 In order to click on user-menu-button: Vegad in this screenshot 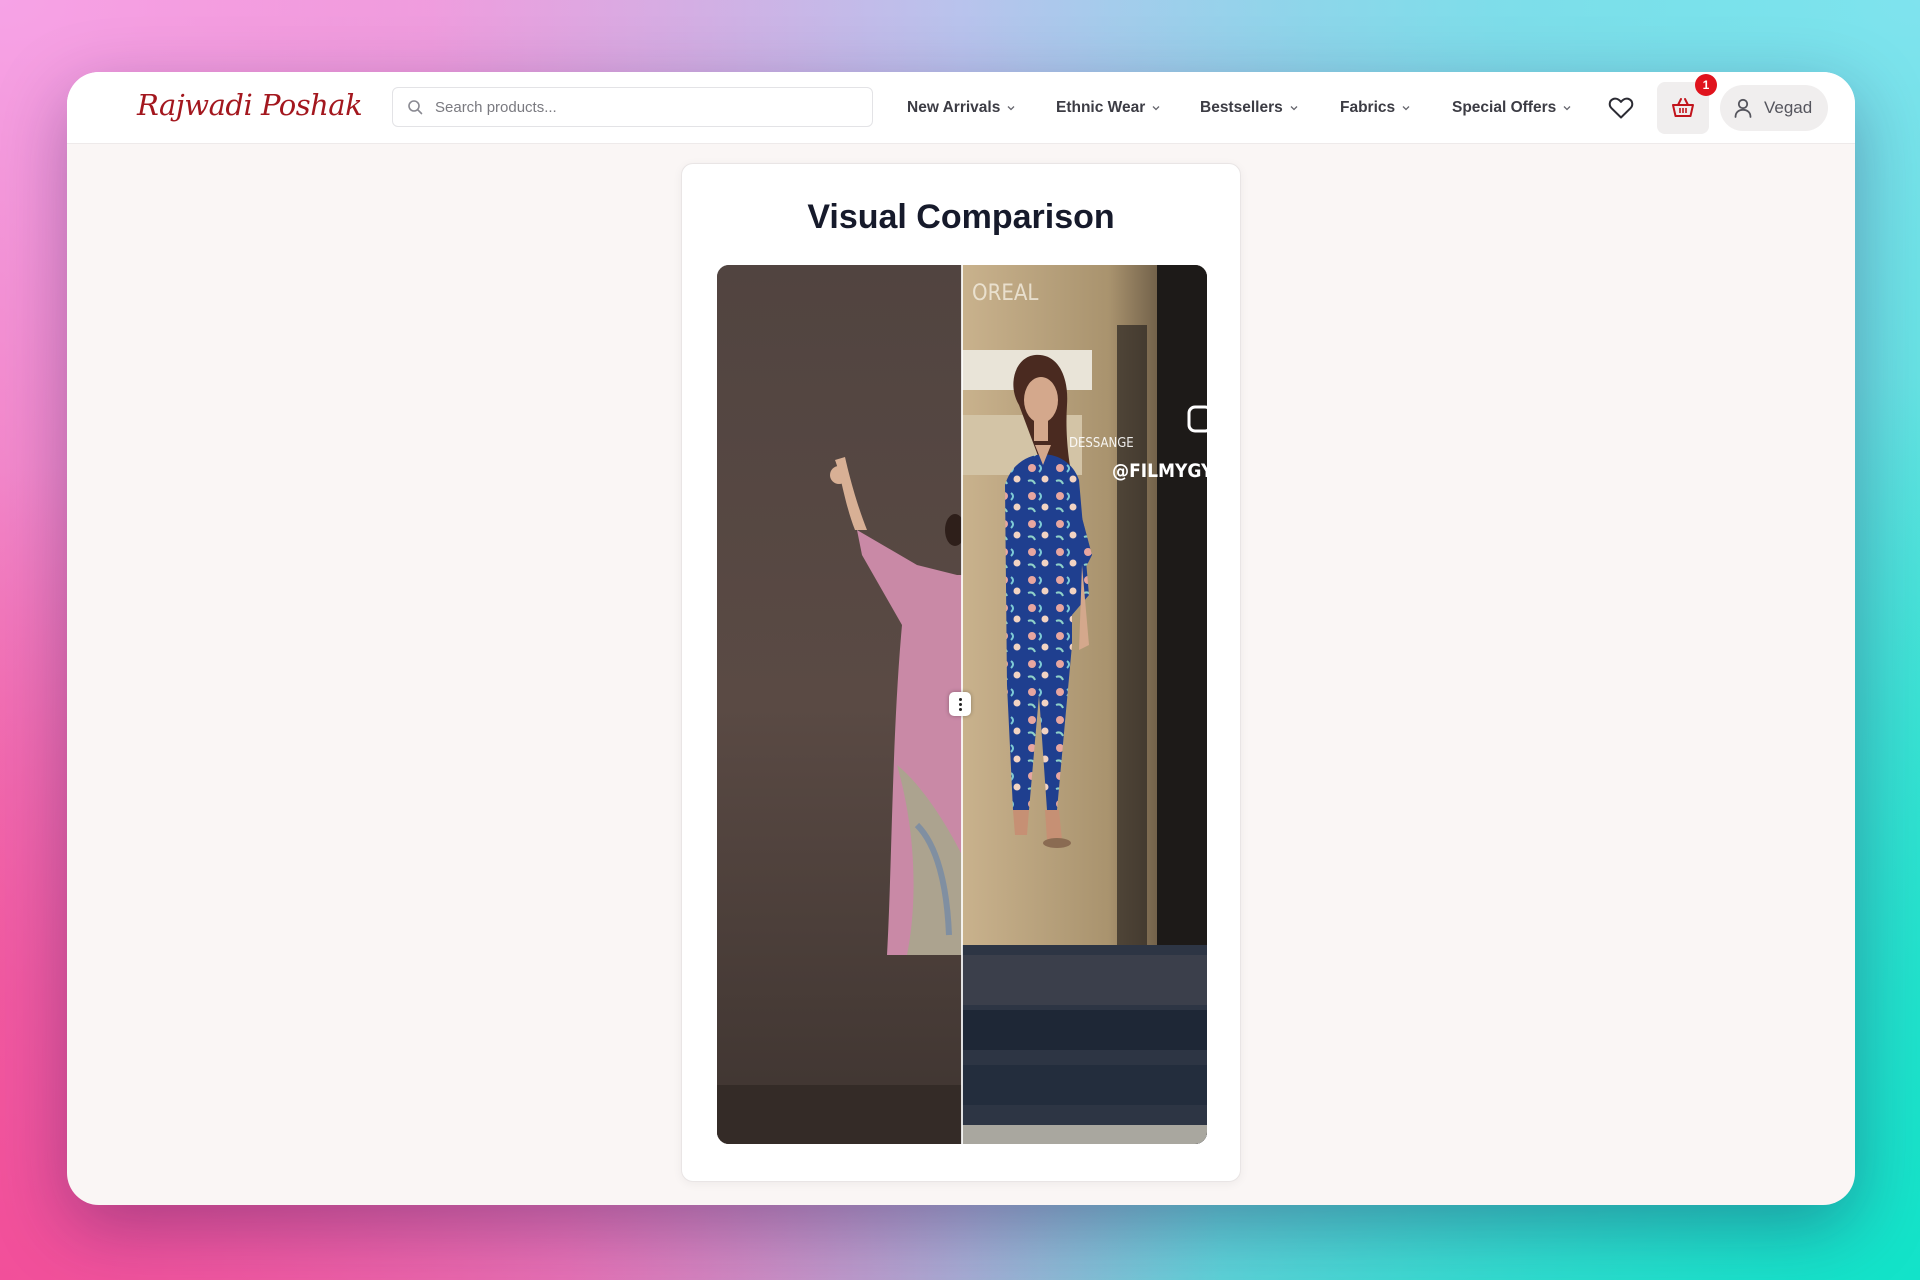, I will do `click(1774, 108)`.